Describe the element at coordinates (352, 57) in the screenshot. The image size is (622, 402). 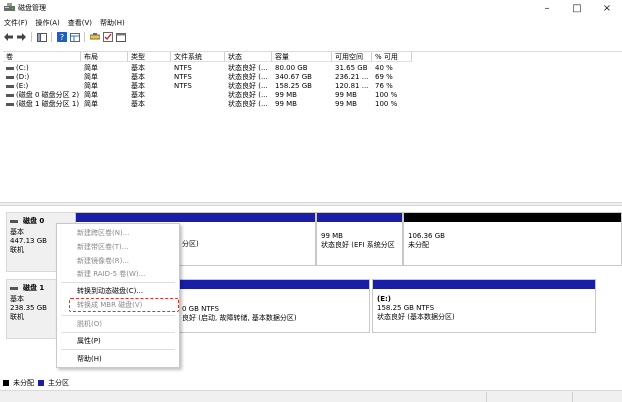
I see `column-free-space: 可用空间` at that location.